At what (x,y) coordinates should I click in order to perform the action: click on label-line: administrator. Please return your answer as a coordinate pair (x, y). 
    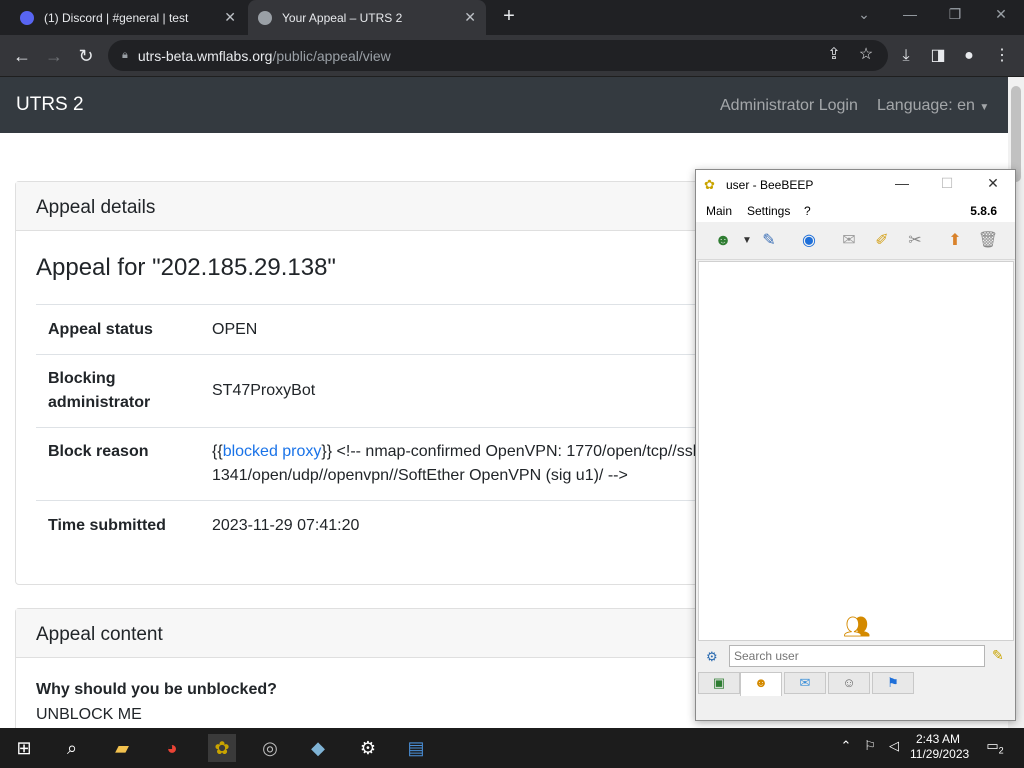
    Looking at the image, I should click on (99, 402).